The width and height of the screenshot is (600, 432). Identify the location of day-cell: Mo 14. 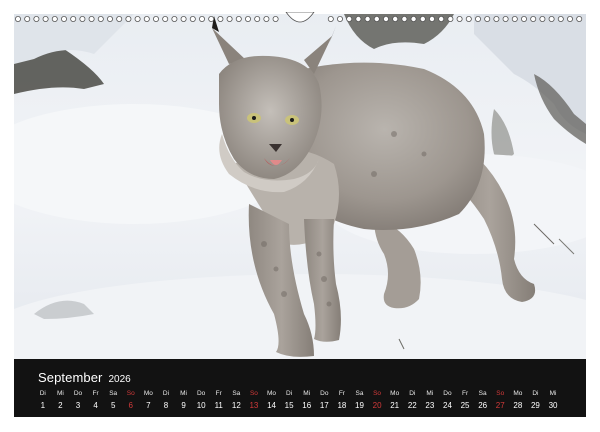
(272, 401).